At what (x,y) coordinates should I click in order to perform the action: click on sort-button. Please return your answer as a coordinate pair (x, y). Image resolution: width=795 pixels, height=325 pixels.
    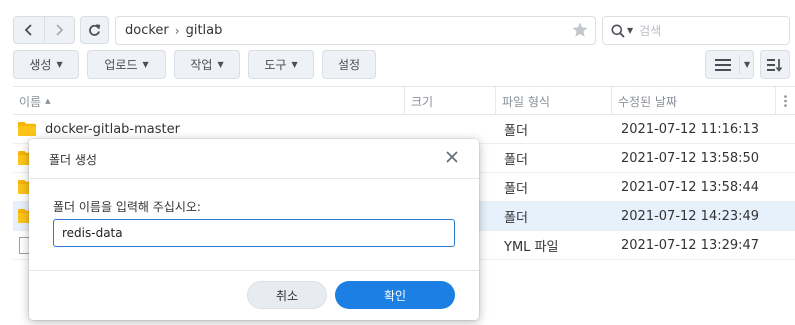
    Looking at the image, I should click on (775, 64).